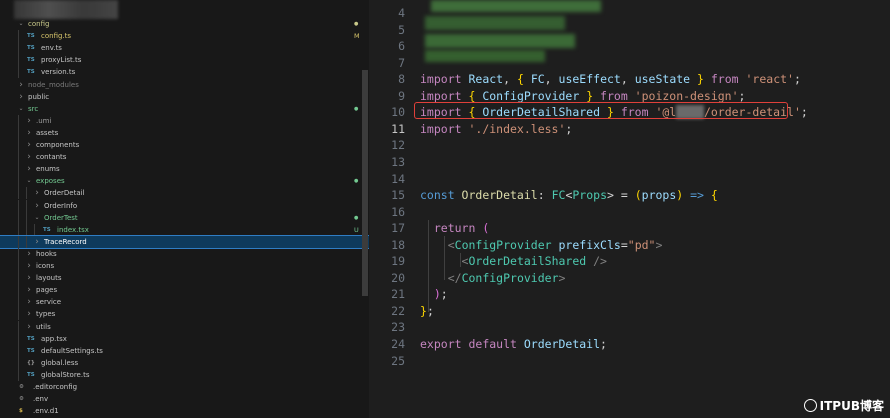  What do you see at coordinates (486, 228) in the screenshot?
I see `code-token: (` at bounding box center [486, 228].